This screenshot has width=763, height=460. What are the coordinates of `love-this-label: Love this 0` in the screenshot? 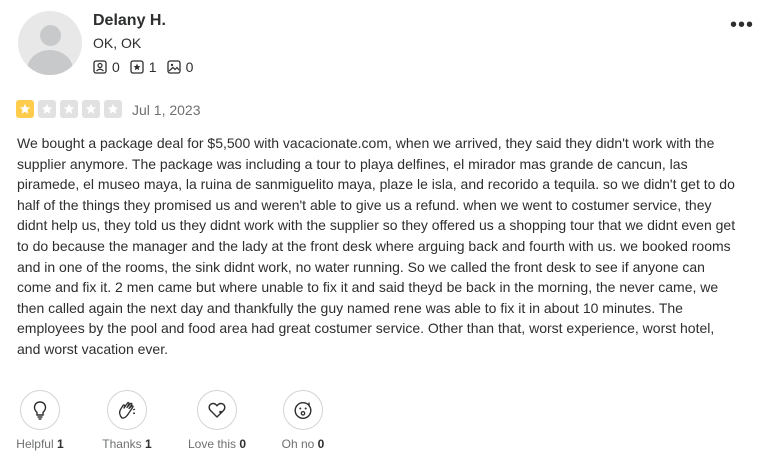 It's located at (217, 444).